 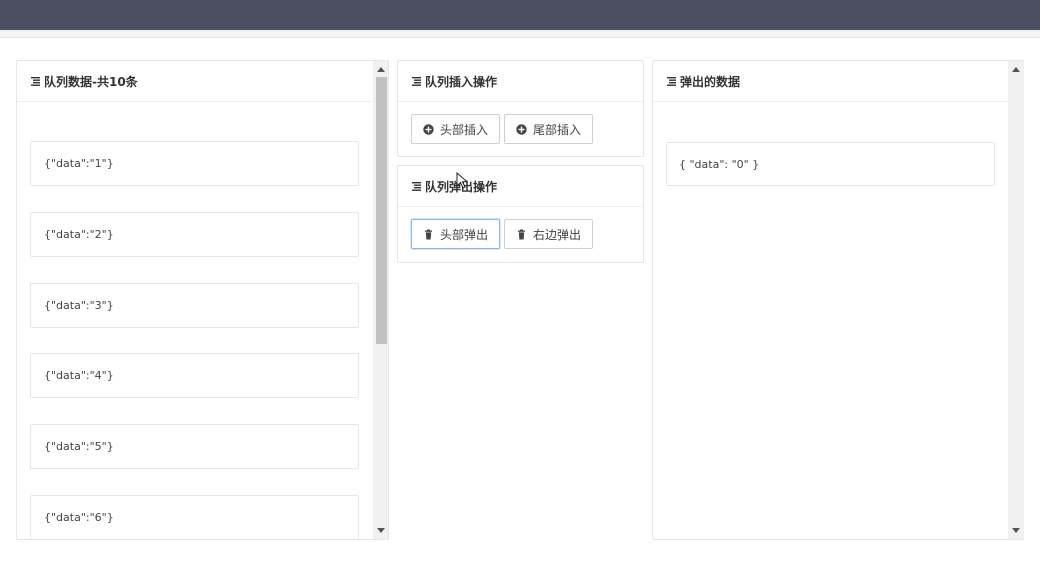 I want to click on head-pop-button: 头部弹出, so click(x=456, y=234).